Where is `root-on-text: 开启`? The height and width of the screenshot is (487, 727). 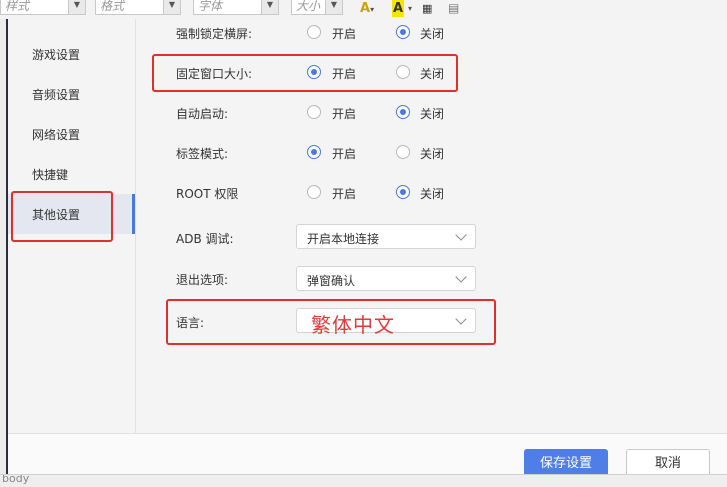 root-on-text: 开启 is located at coordinates (344, 194).